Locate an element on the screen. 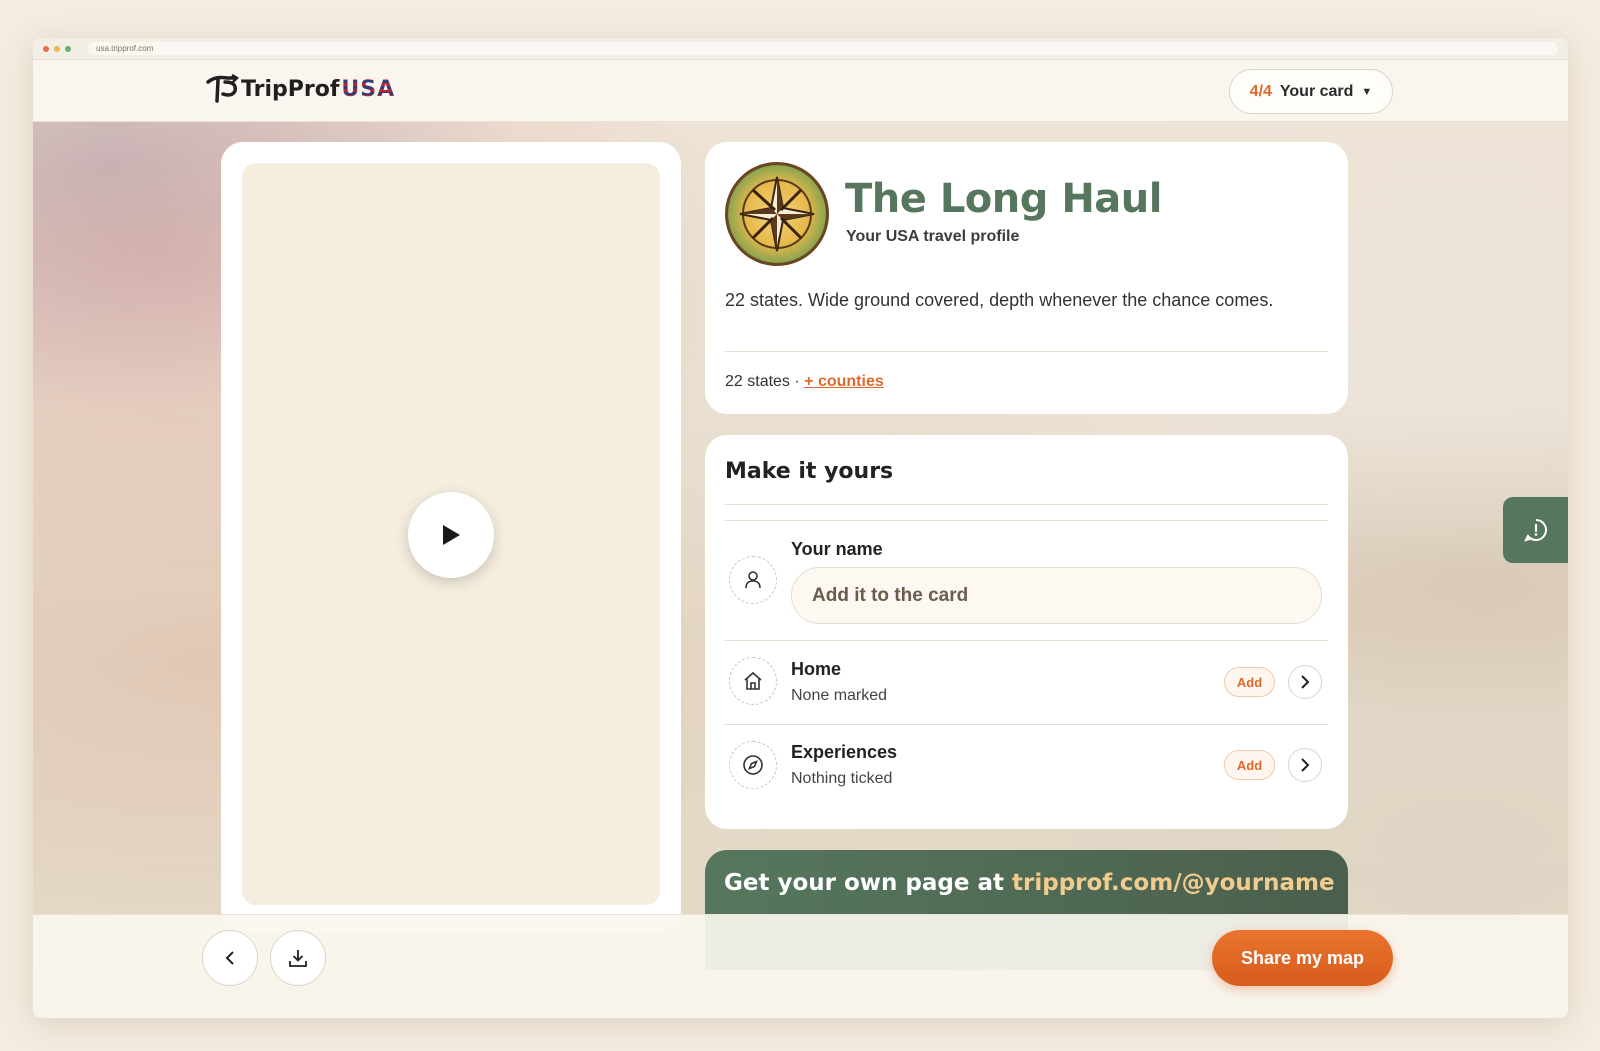 This screenshot has height=1051, width=1600. feedback-button is located at coordinates (1535, 530).